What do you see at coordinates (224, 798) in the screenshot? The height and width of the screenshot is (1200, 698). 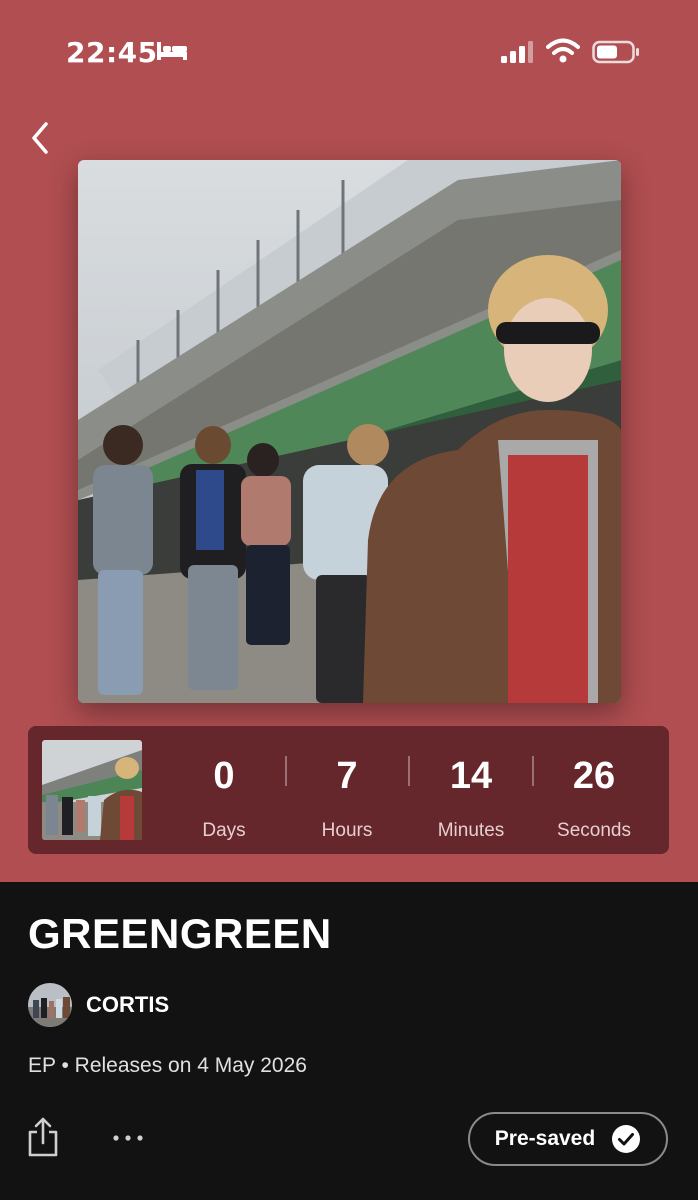 I see `countdown-days: 0 Days` at bounding box center [224, 798].